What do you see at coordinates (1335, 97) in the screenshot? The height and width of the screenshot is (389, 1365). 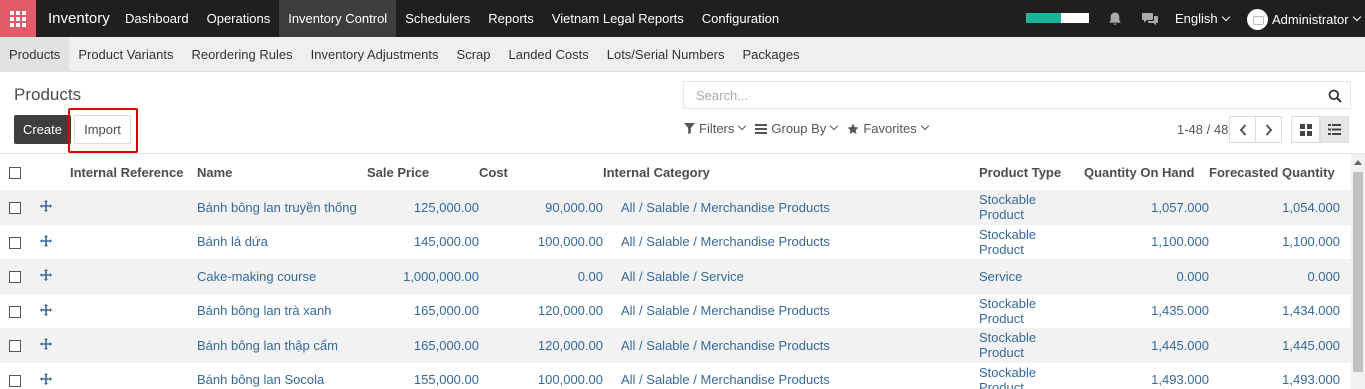 I see `search-icon` at bounding box center [1335, 97].